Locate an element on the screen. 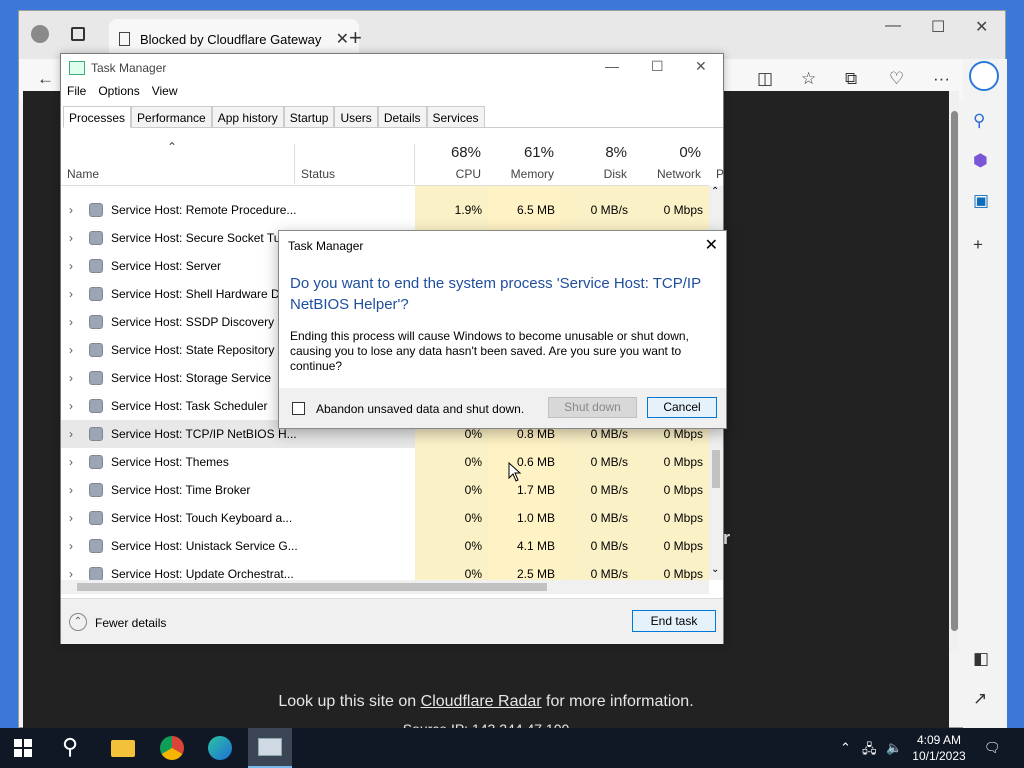 This screenshot has width=1024, height=768. close-icon: ✕ is located at coordinates (981, 27).